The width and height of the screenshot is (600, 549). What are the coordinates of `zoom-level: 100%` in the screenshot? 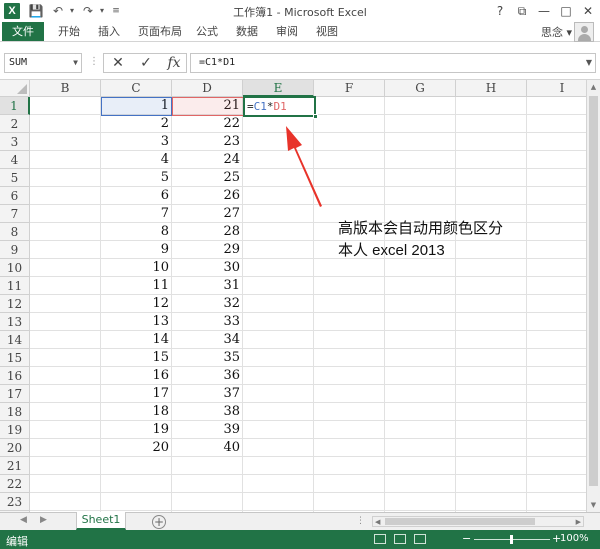 It's located at (574, 538).